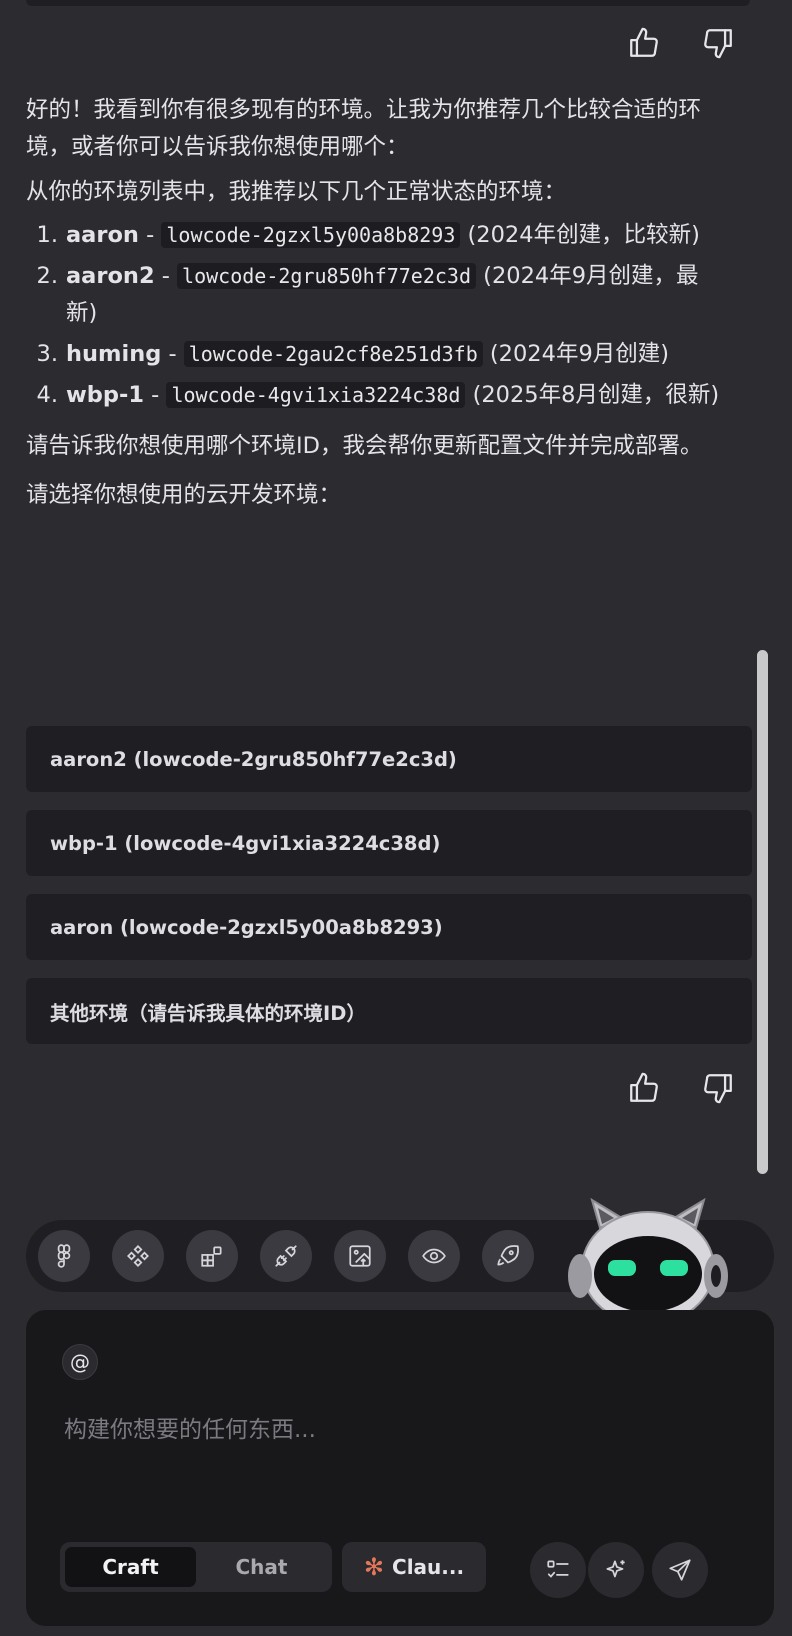 Image resolution: width=792 pixels, height=1636 pixels. Describe the element at coordinates (286, 1256) in the screenshot. I see `plug-icon` at that location.